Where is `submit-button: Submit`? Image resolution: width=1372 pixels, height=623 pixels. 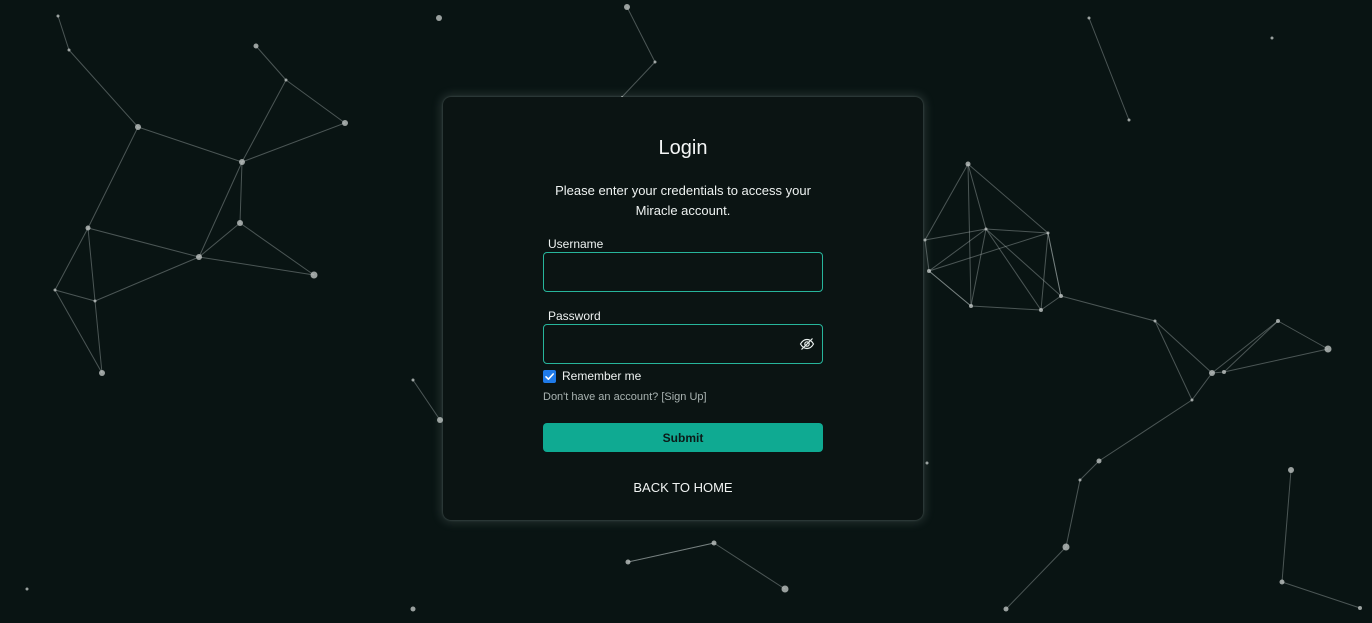 submit-button: Submit is located at coordinates (683, 437).